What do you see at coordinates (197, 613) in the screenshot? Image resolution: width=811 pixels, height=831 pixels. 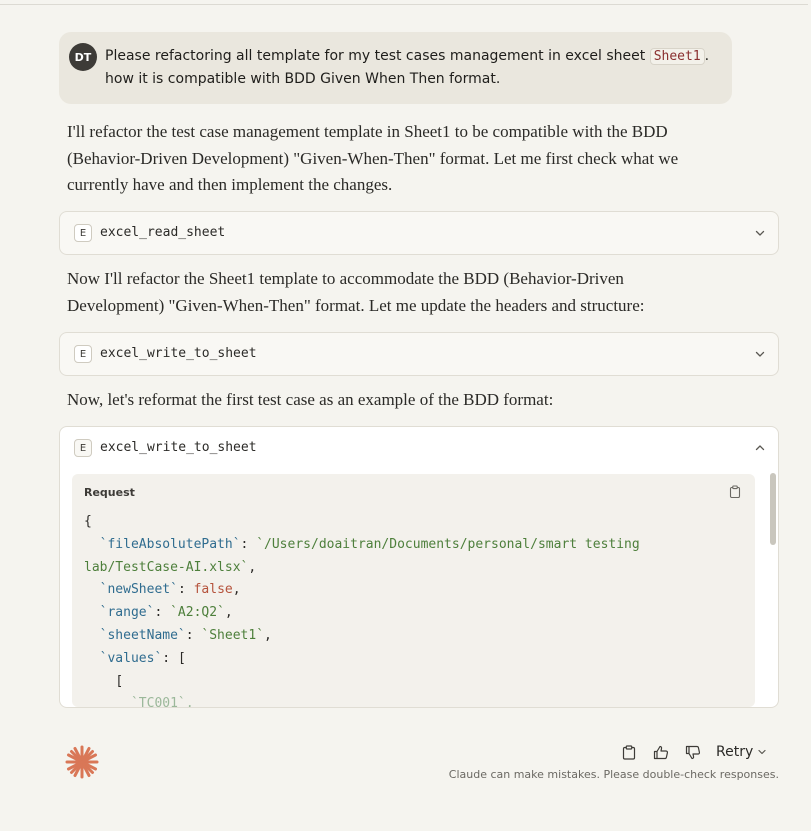 I see `code-string: `A2:Q2`` at bounding box center [197, 613].